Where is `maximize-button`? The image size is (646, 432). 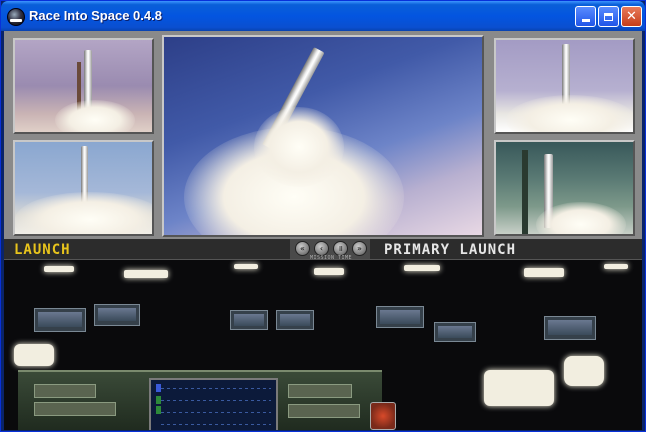 maximize-button is located at coordinates (608, 16).